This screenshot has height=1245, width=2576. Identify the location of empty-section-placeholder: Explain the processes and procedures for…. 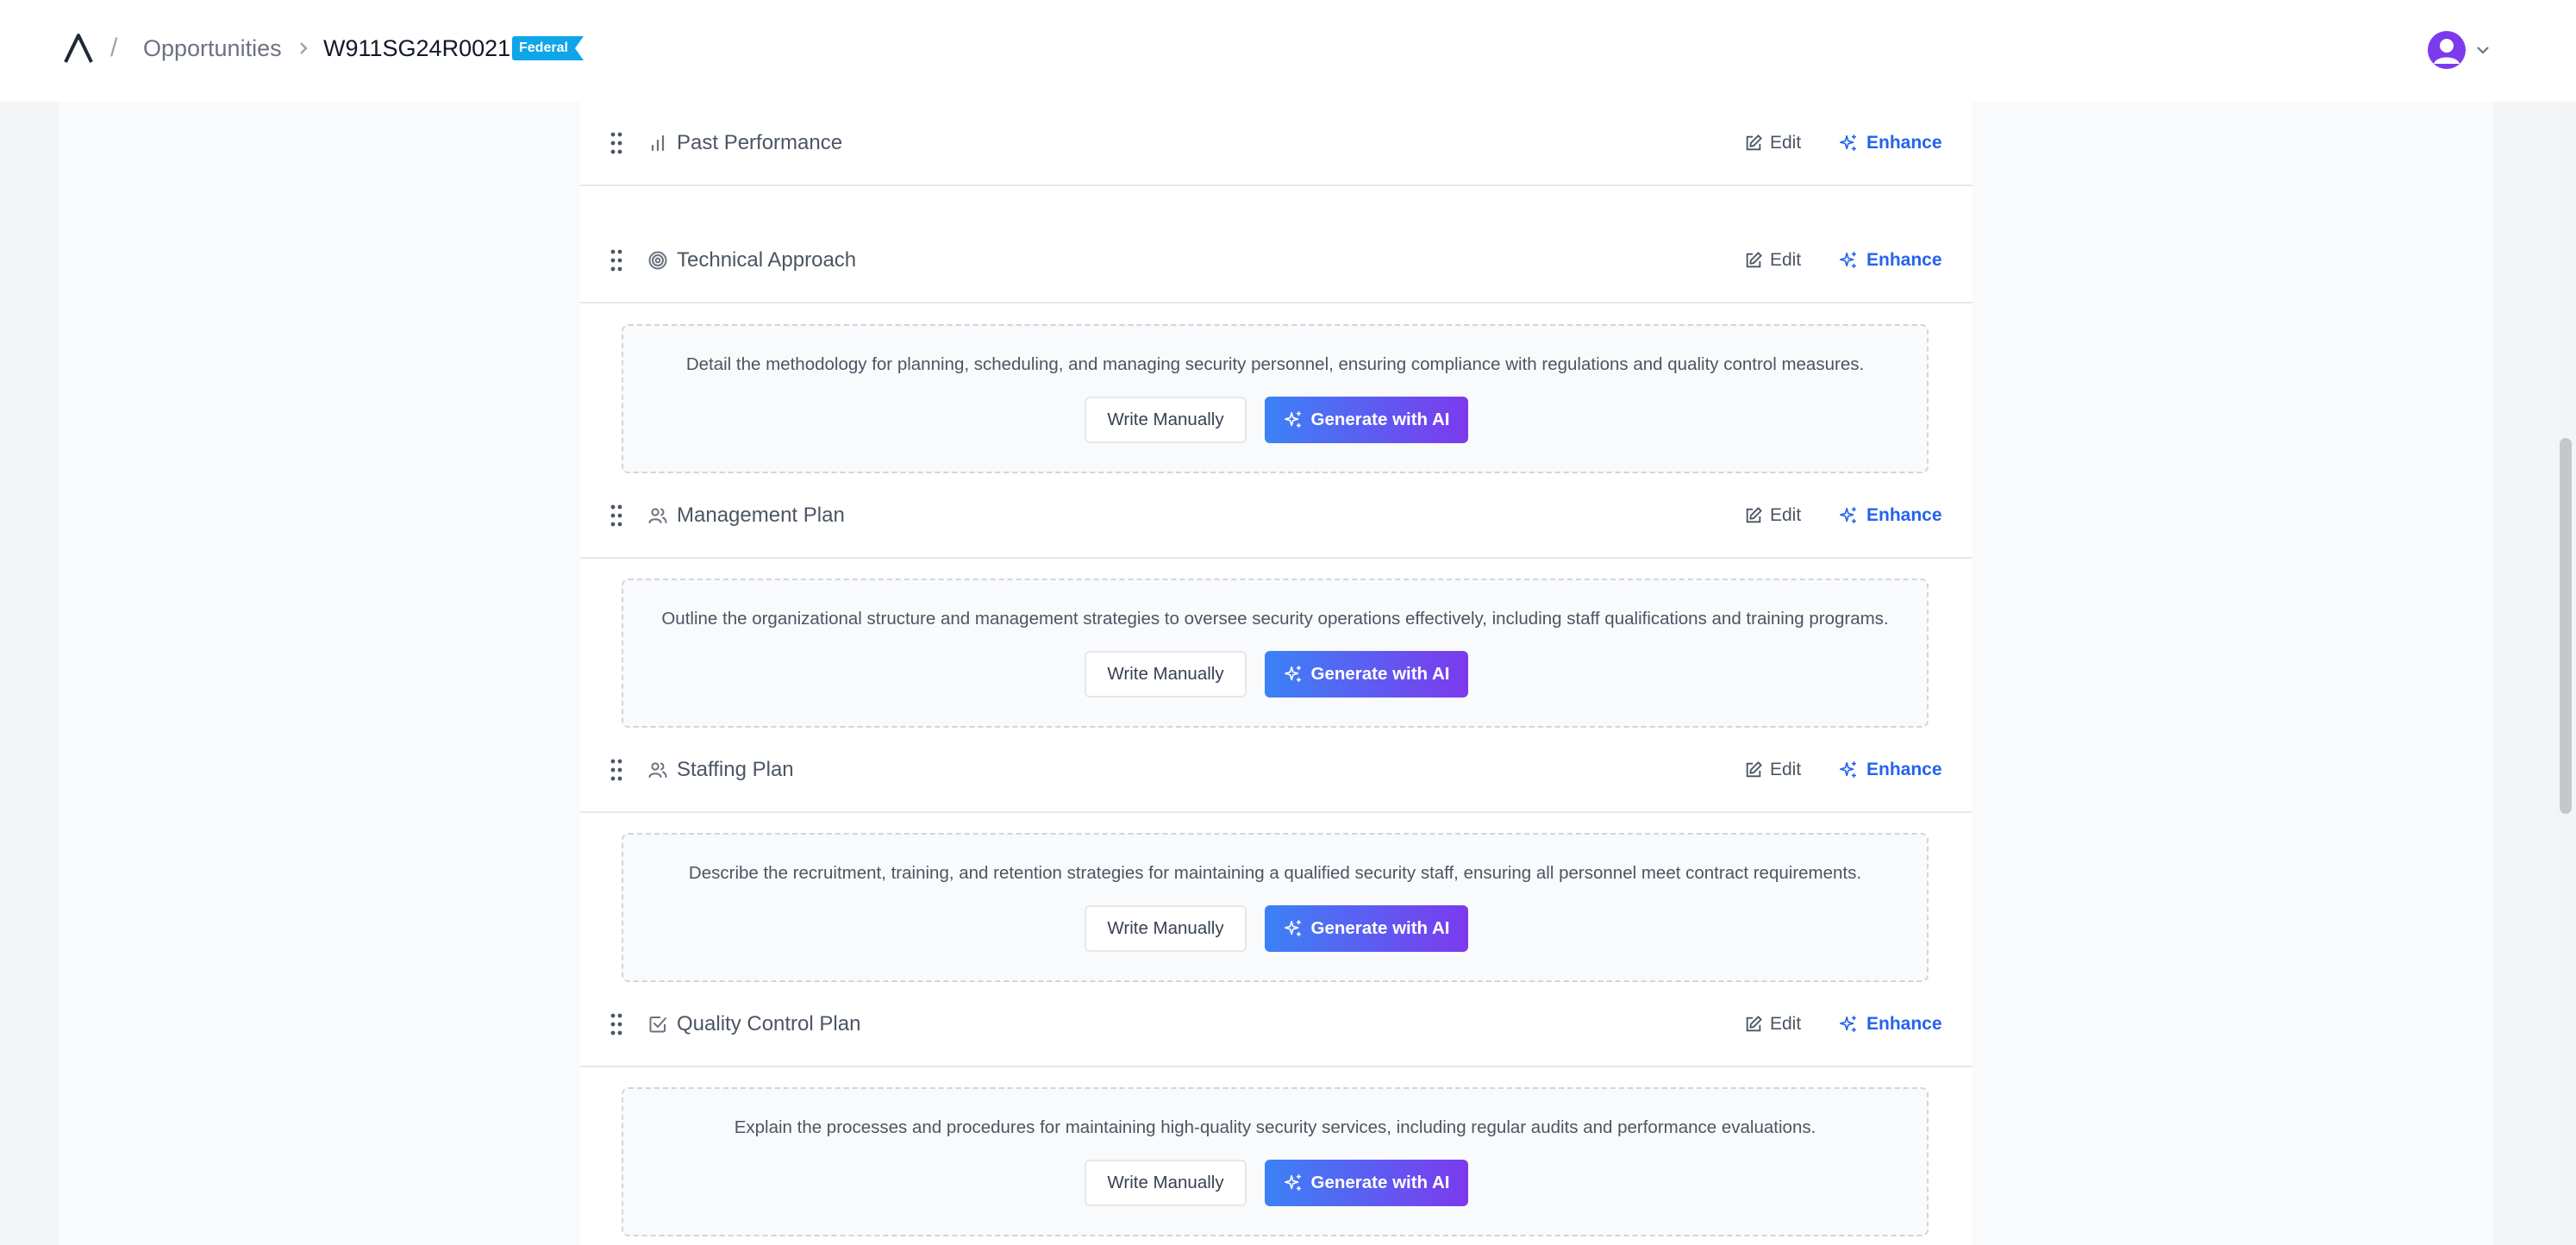
(1275, 1161).